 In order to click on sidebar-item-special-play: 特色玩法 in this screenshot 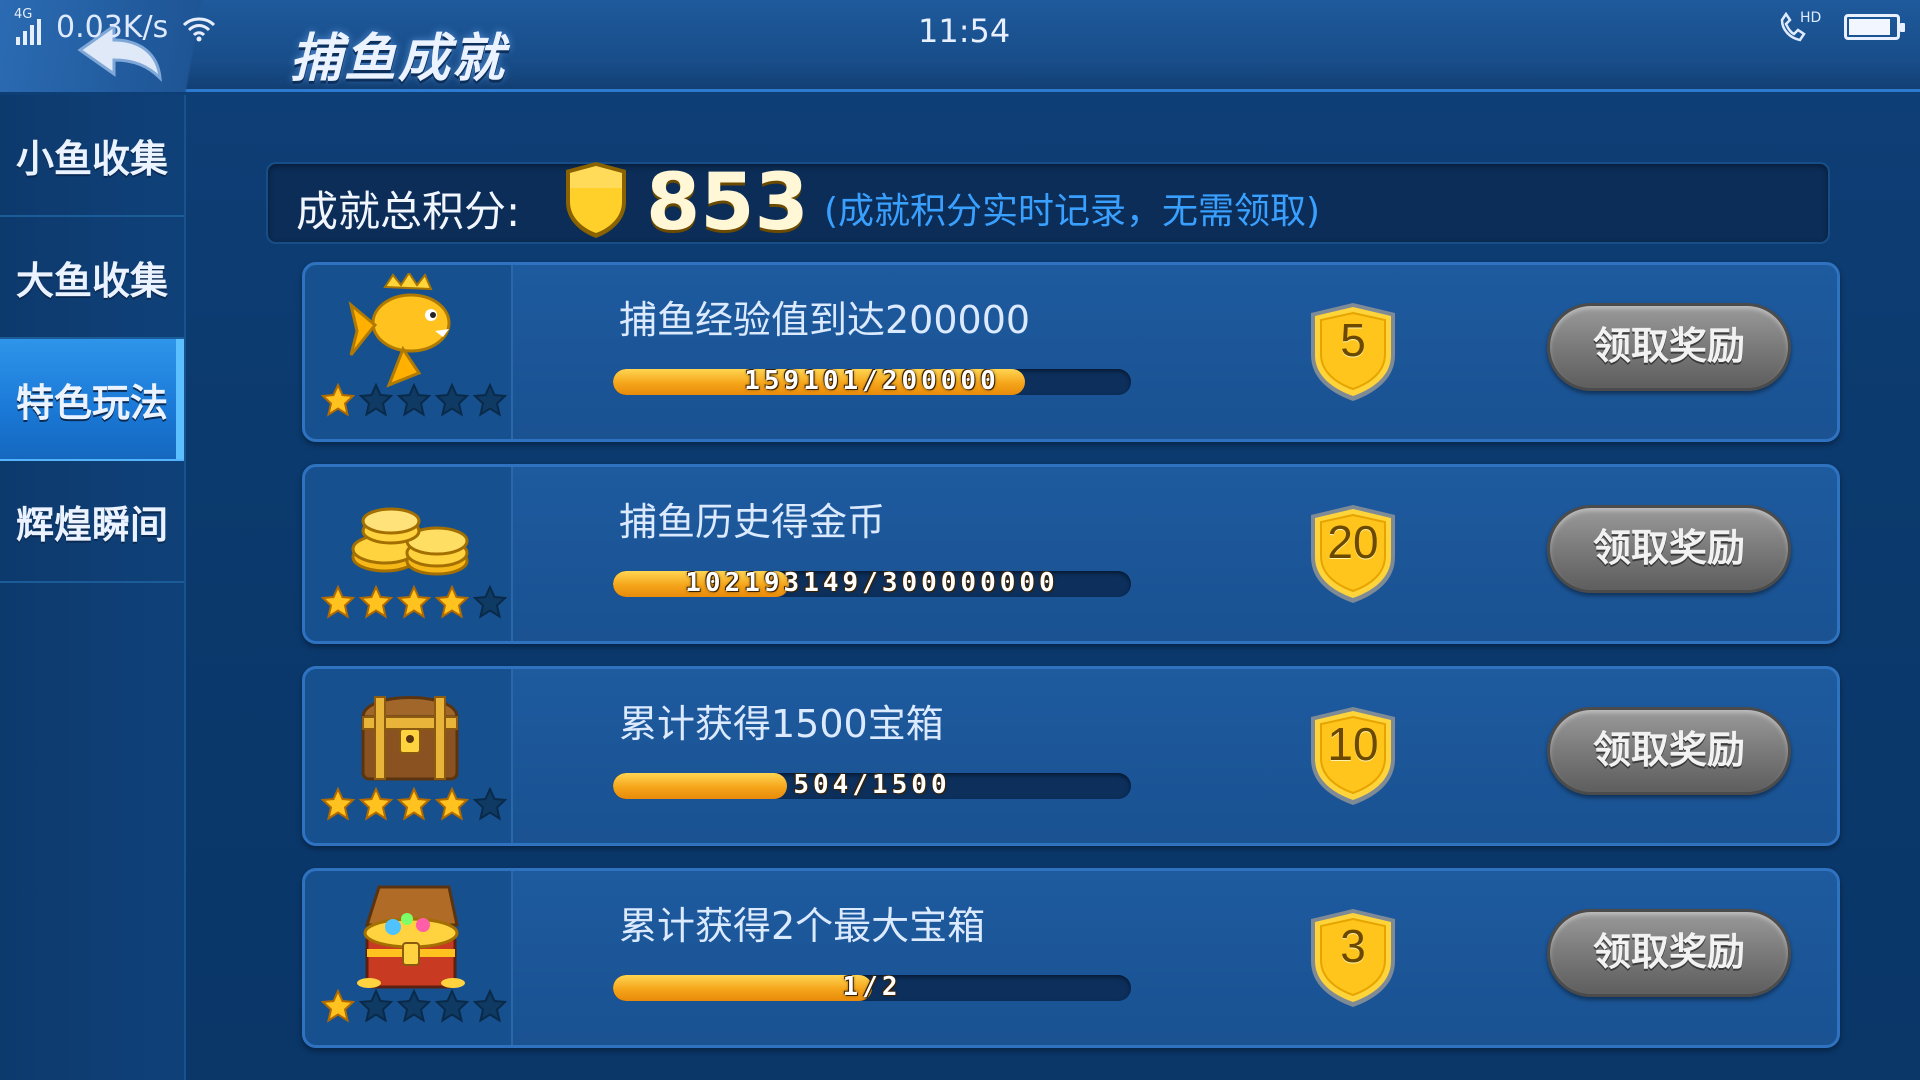, I will do `click(92, 400)`.